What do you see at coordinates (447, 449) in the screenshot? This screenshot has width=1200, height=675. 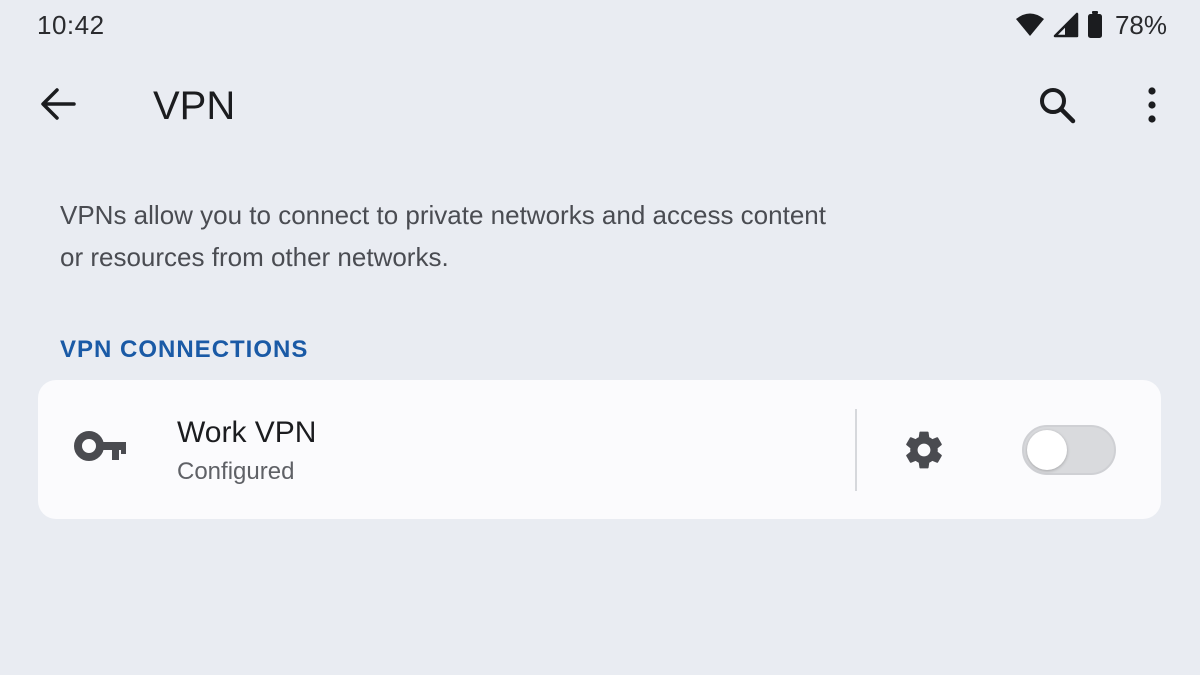 I see `vpn-connection-item: Work VPN Configured` at bounding box center [447, 449].